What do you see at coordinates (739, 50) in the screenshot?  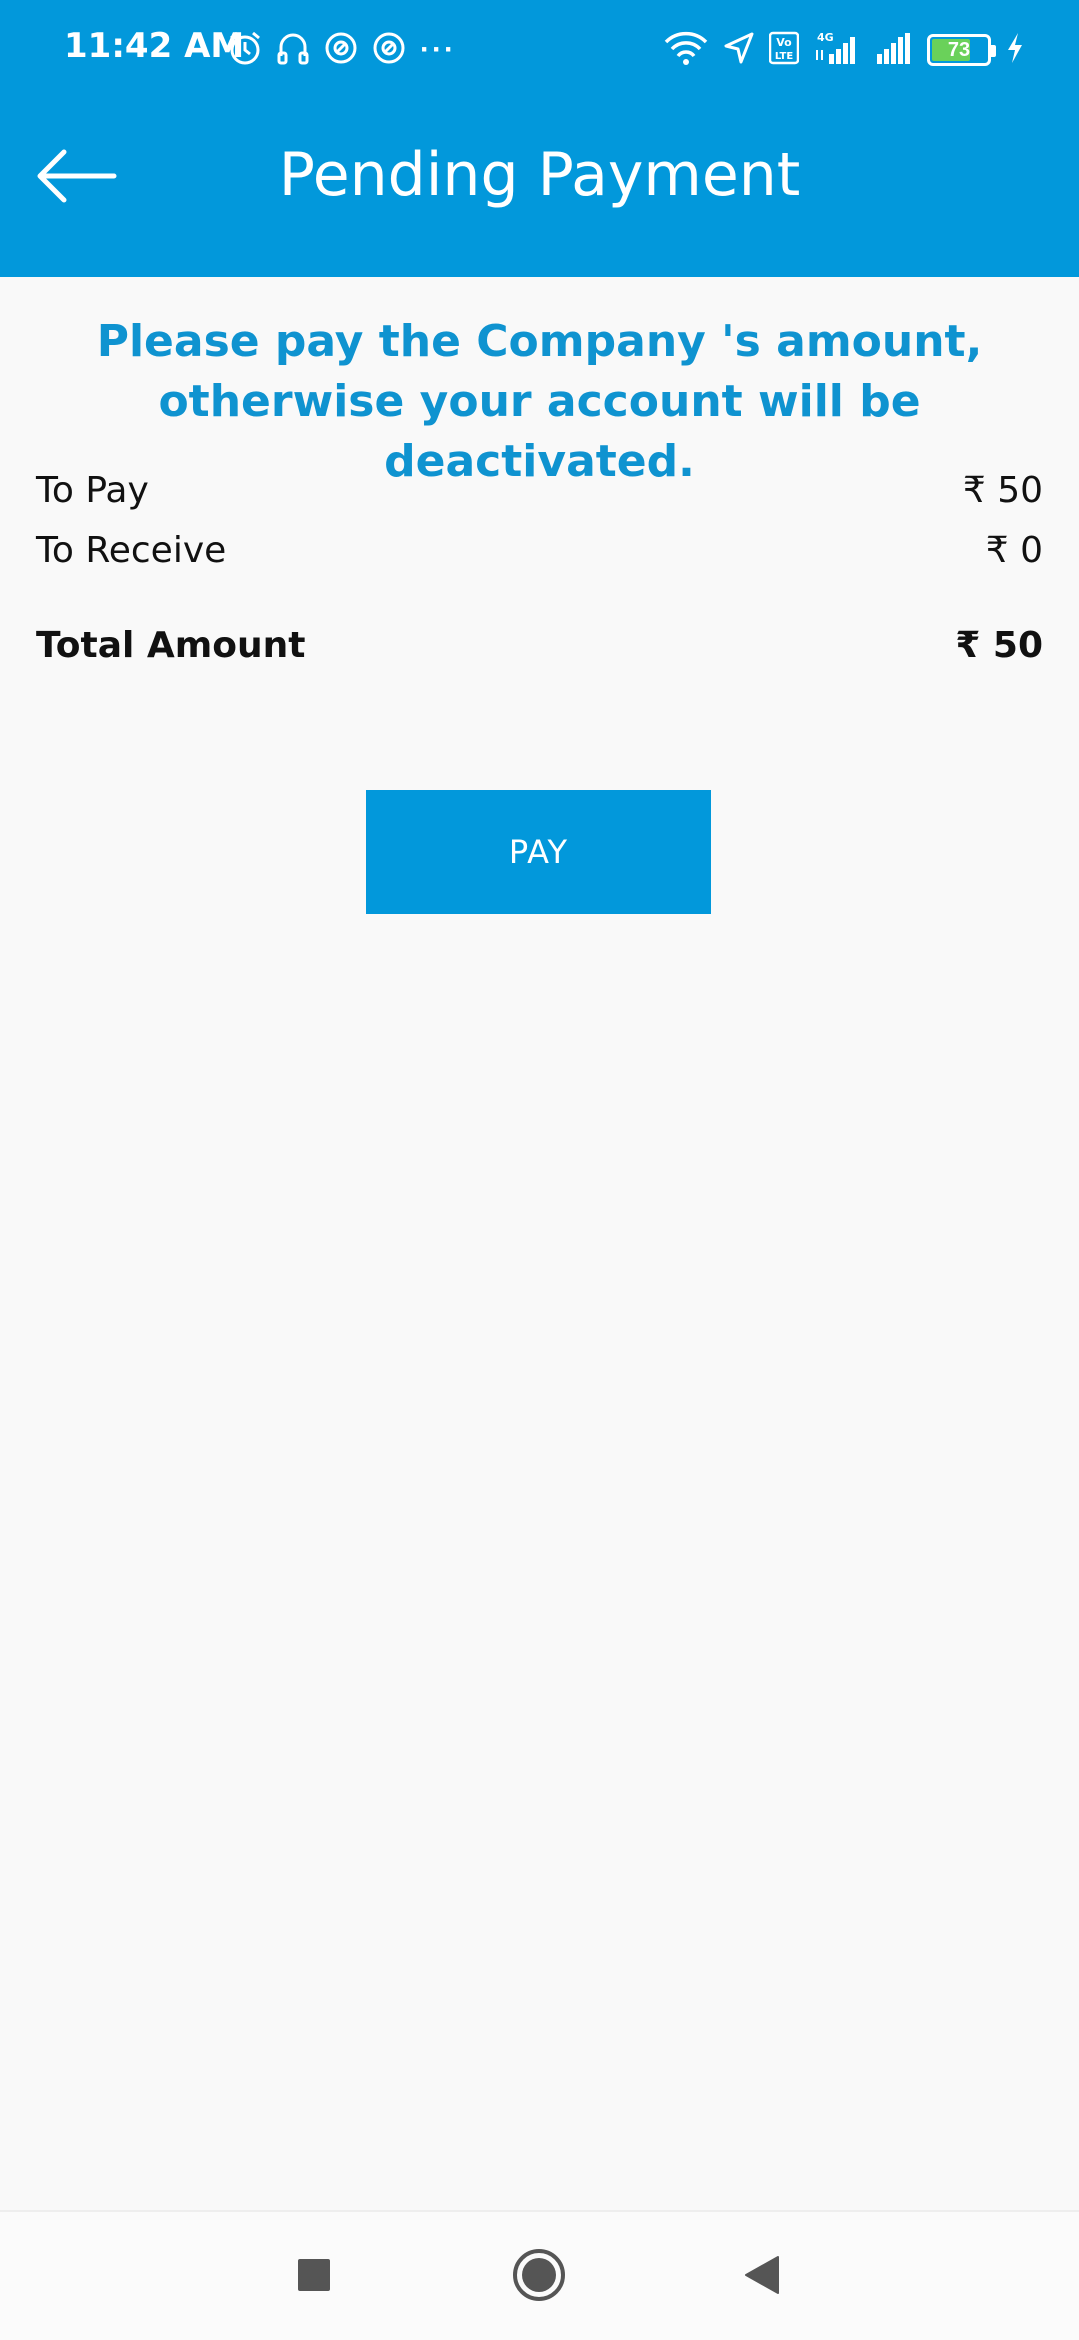 I see `location-icon` at bounding box center [739, 50].